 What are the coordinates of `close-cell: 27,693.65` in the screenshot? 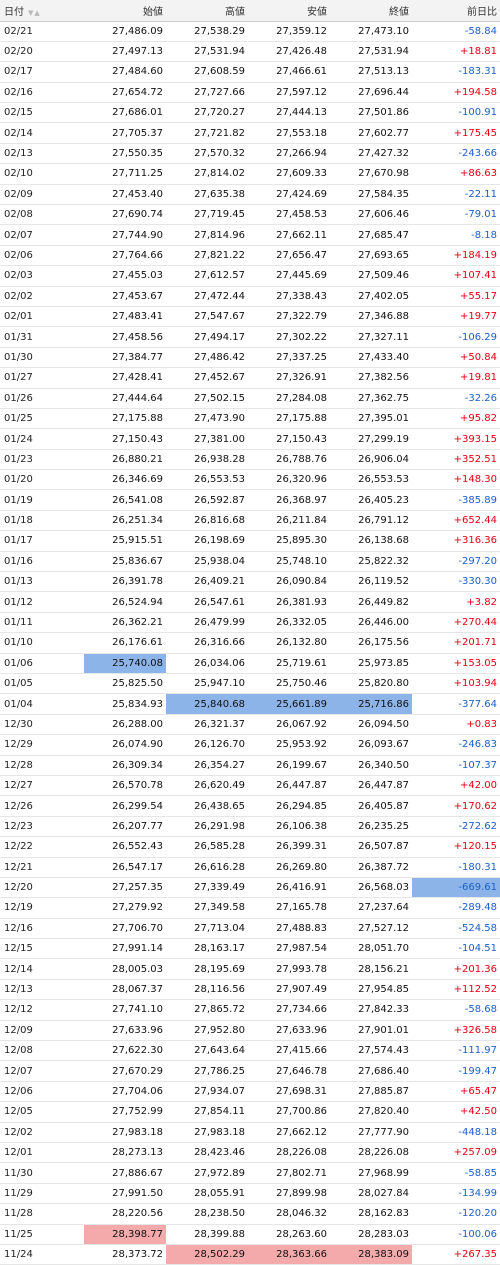 It's located at (371, 256).